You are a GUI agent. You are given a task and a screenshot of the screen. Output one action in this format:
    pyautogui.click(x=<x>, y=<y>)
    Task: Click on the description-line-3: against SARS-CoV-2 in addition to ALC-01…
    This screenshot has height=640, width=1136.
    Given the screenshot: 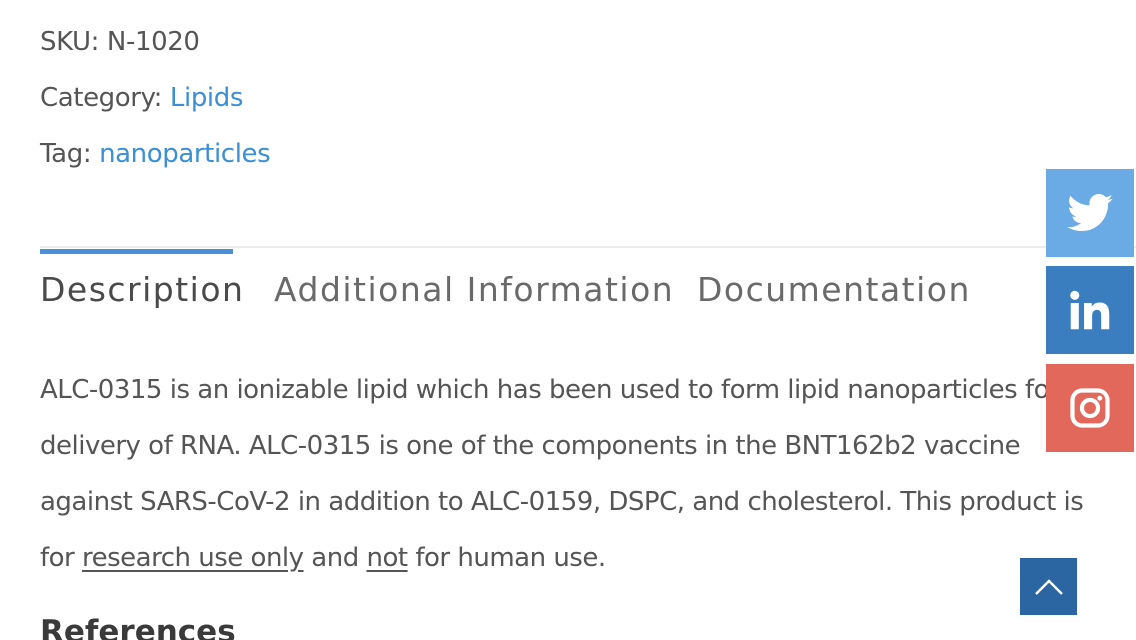 What is the action you would take?
    pyautogui.click(x=562, y=502)
    